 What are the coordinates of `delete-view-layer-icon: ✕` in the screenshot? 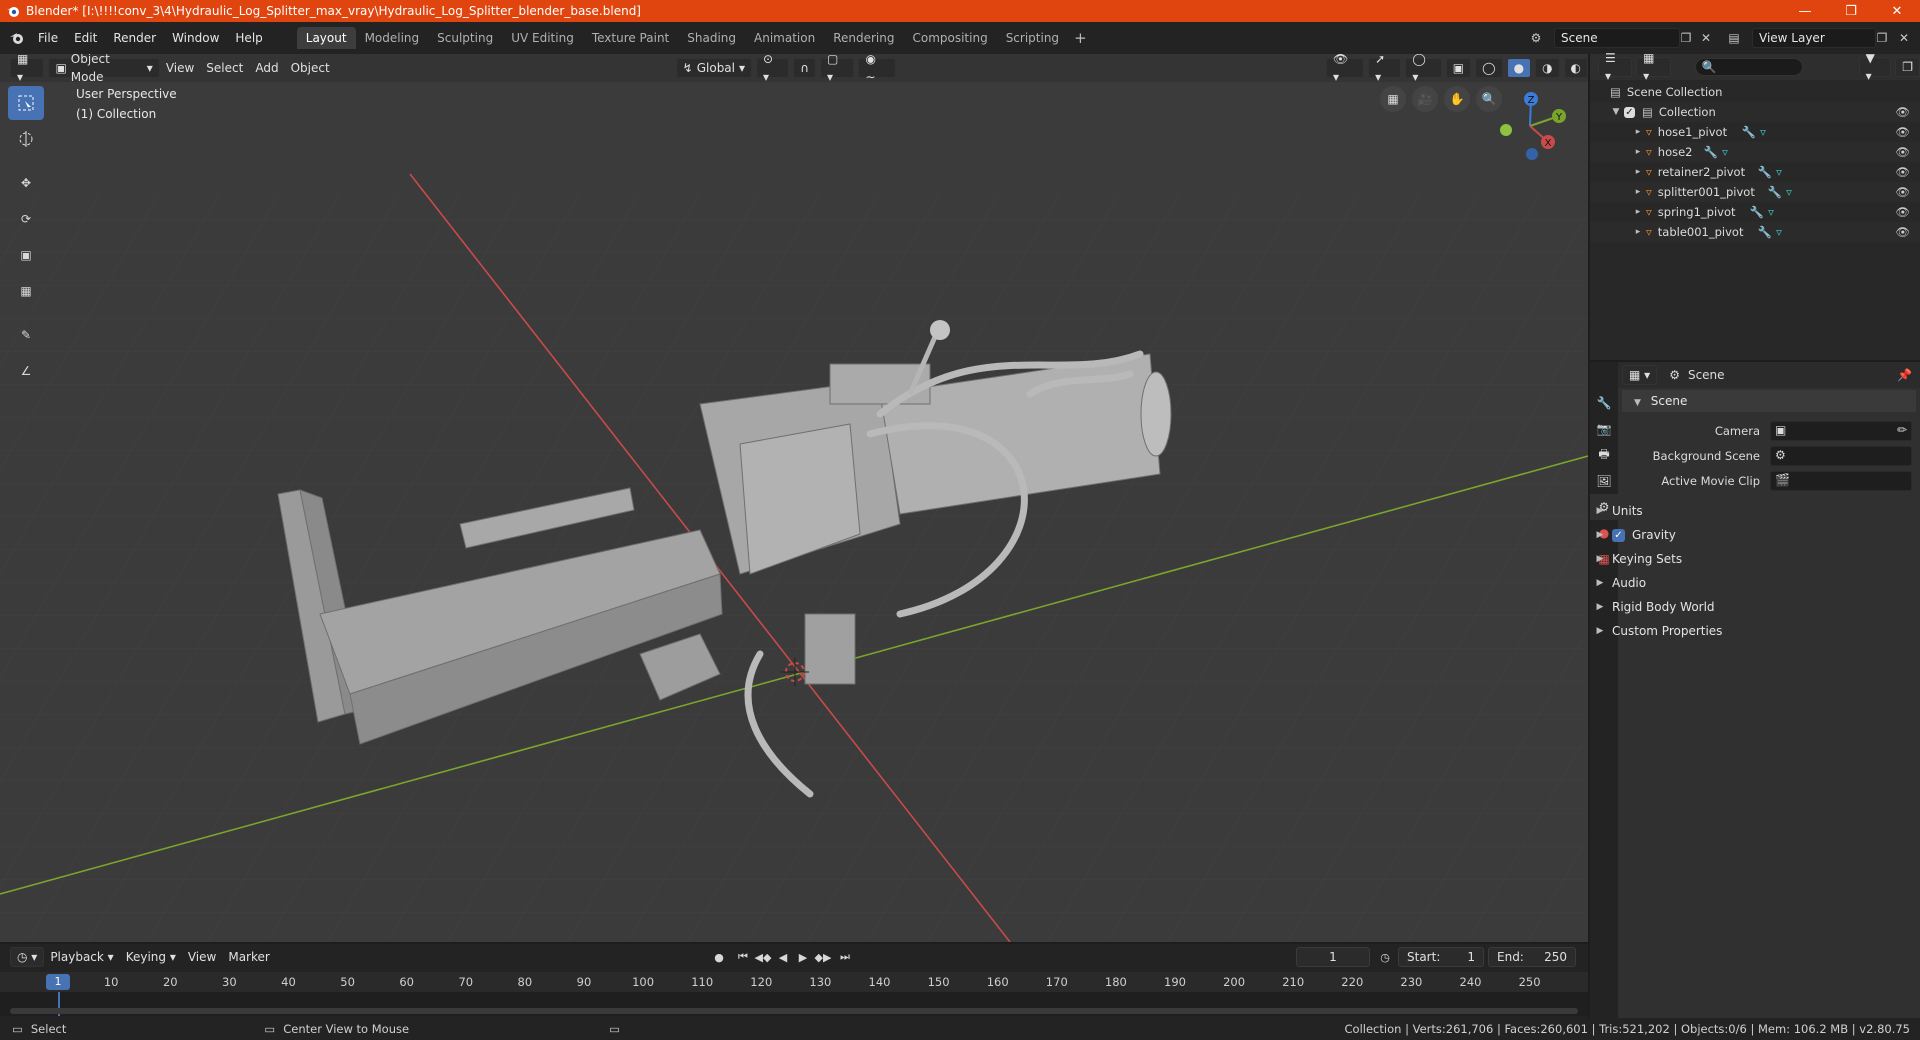 It's located at (1904, 38).